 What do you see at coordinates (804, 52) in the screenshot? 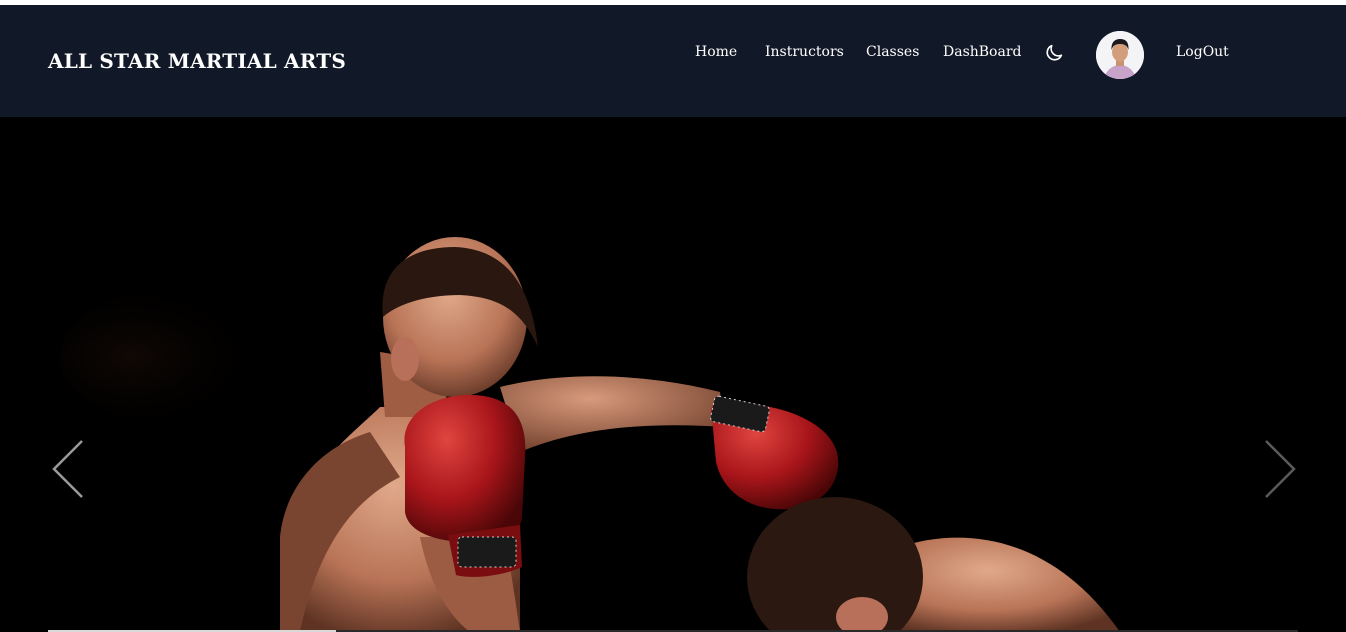
I see `nav-instructors: Instructors` at bounding box center [804, 52].